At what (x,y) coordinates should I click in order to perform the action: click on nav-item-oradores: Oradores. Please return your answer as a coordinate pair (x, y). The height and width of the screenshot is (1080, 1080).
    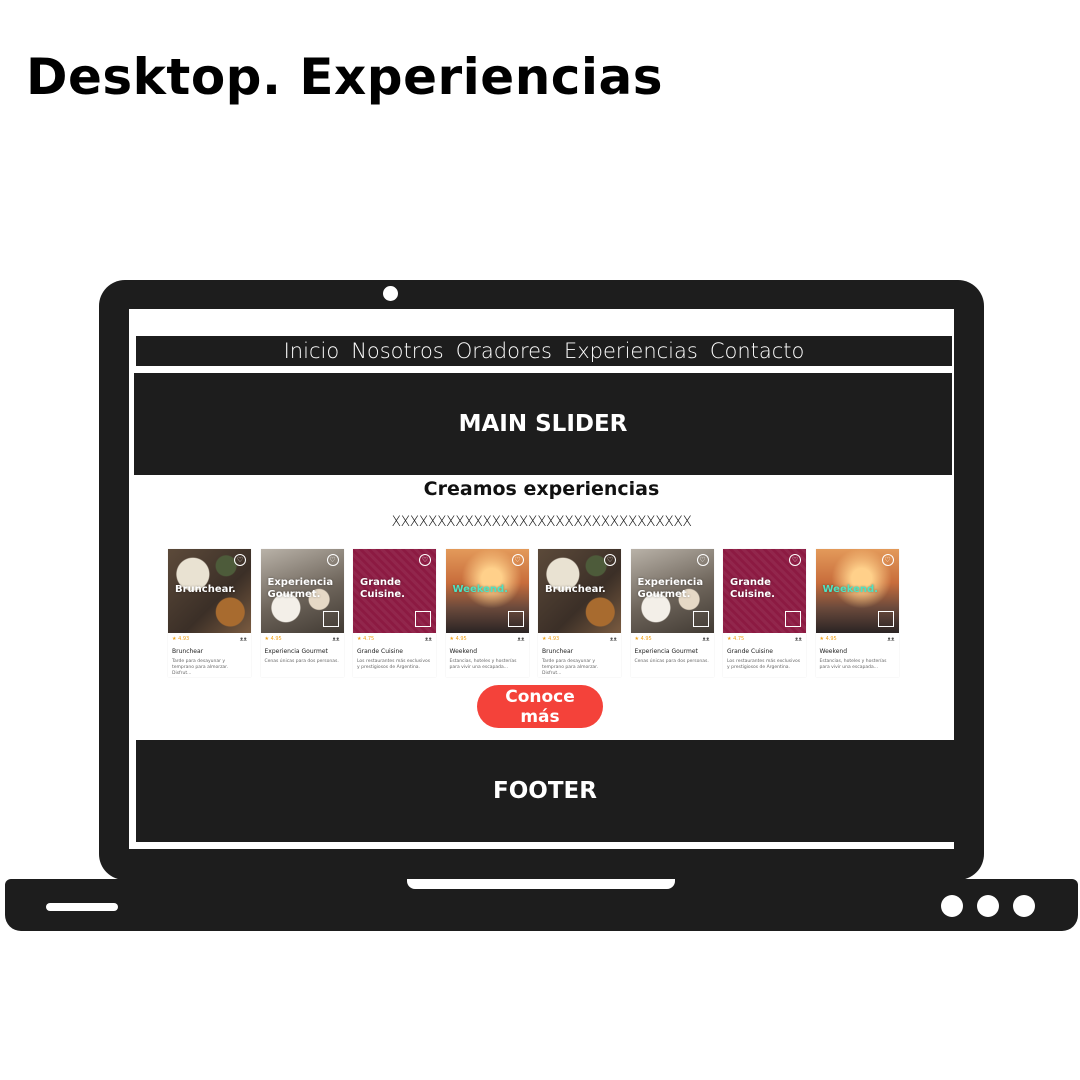
    Looking at the image, I should click on (504, 351).